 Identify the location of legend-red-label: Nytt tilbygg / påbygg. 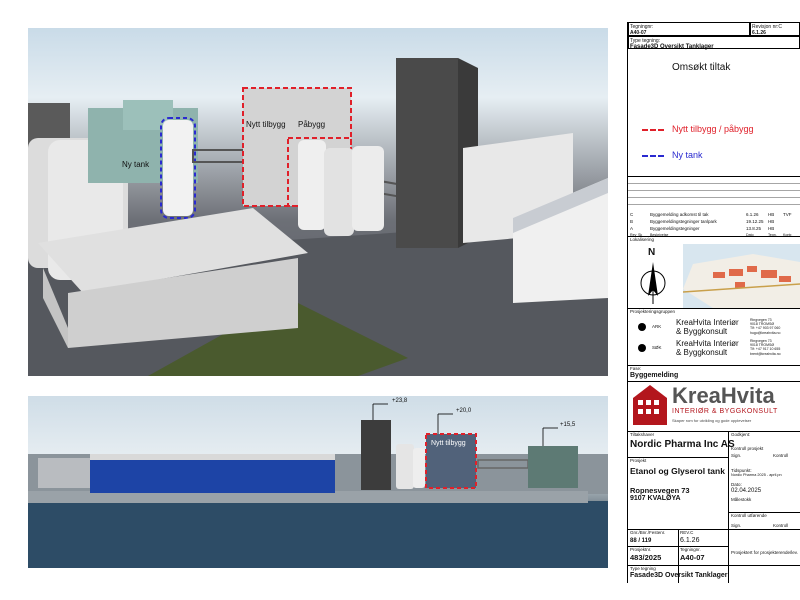
(713, 129).